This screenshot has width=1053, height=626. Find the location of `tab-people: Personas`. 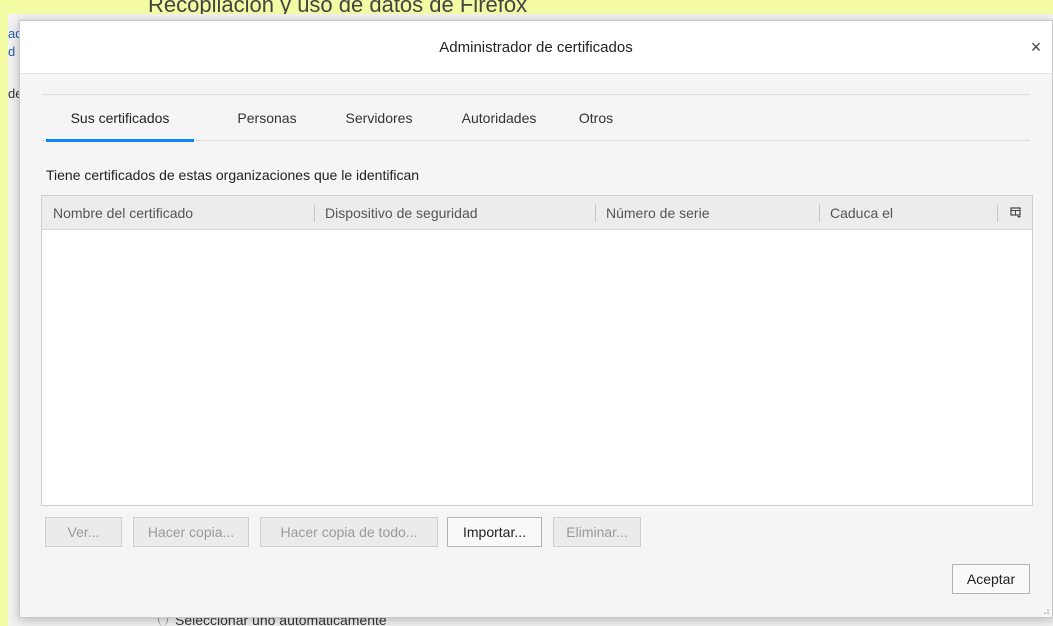

tab-people: Personas is located at coordinates (267, 118).